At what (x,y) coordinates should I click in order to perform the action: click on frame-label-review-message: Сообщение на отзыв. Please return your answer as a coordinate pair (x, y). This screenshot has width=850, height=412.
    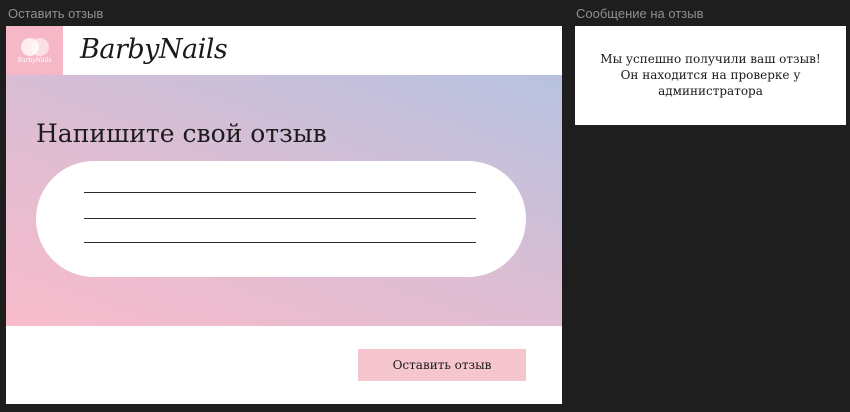
    Looking at the image, I should click on (640, 13).